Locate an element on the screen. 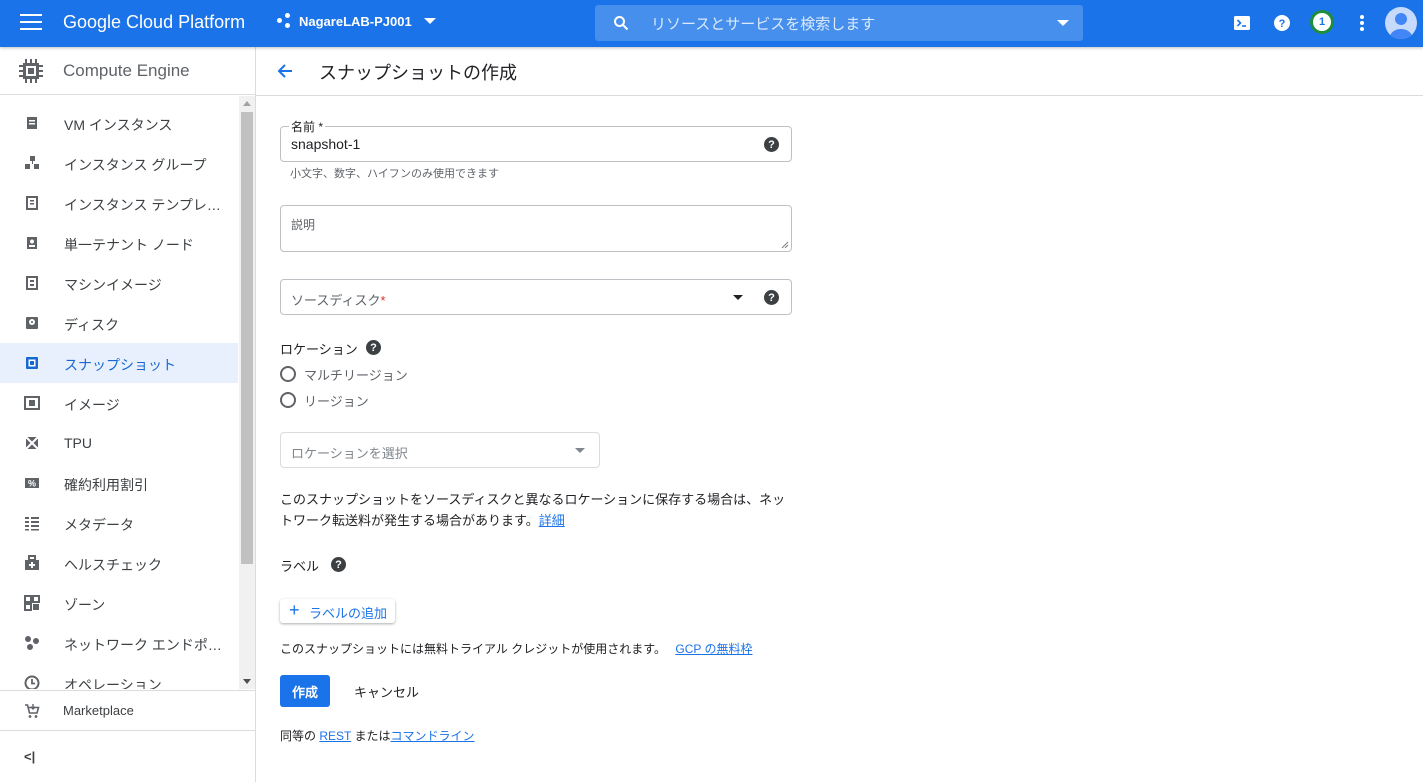 The height and width of the screenshot is (782, 1423). sidebar-item-label: イメージ is located at coordinates (92, 405).